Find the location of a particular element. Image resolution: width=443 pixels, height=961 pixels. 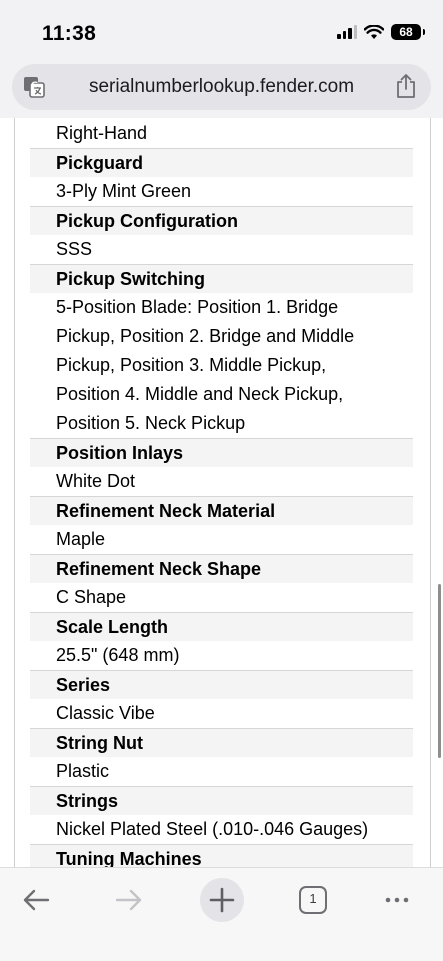

share-icon is located at coordinates (406, 86).